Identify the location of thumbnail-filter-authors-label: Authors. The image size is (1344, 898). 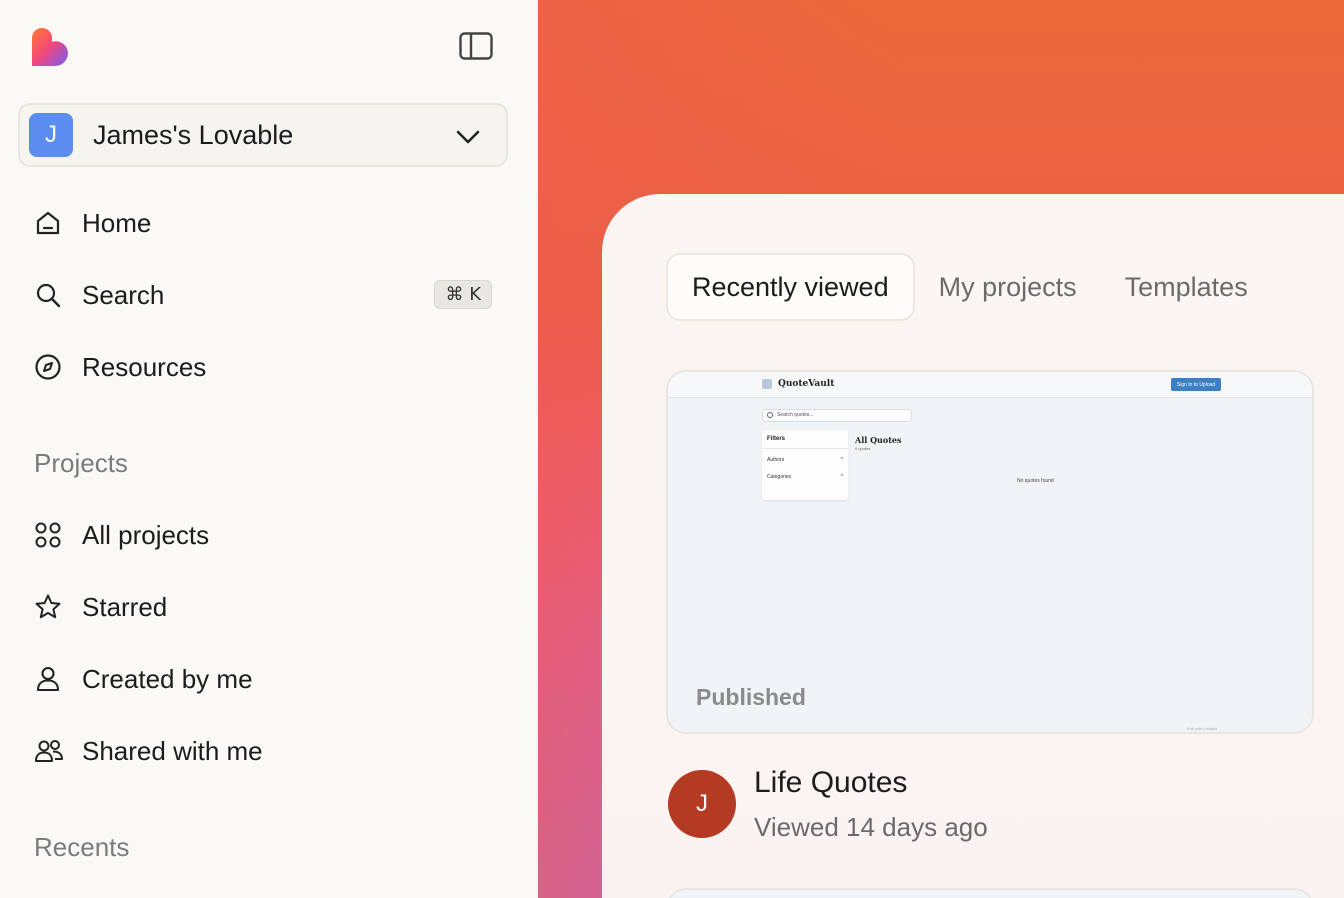
(776, 460).